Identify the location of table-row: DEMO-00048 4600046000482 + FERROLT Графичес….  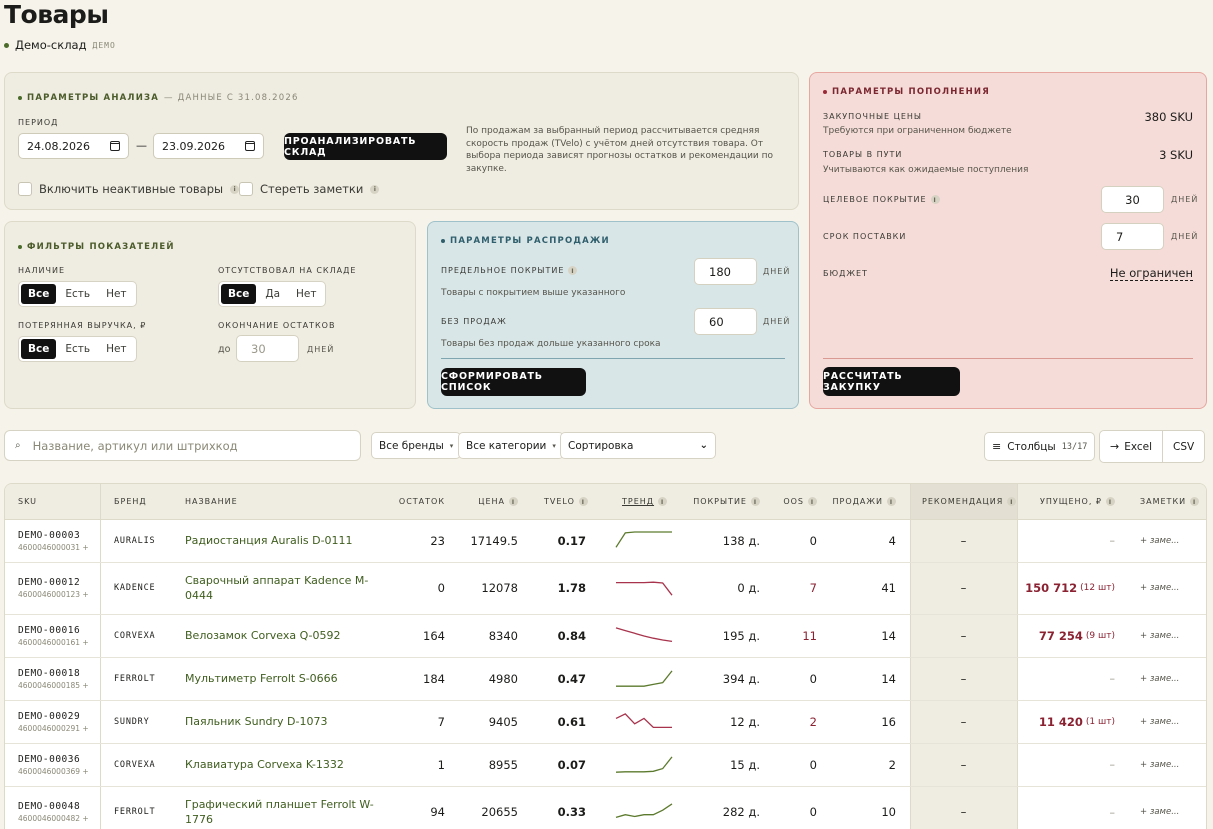
(605, 807).